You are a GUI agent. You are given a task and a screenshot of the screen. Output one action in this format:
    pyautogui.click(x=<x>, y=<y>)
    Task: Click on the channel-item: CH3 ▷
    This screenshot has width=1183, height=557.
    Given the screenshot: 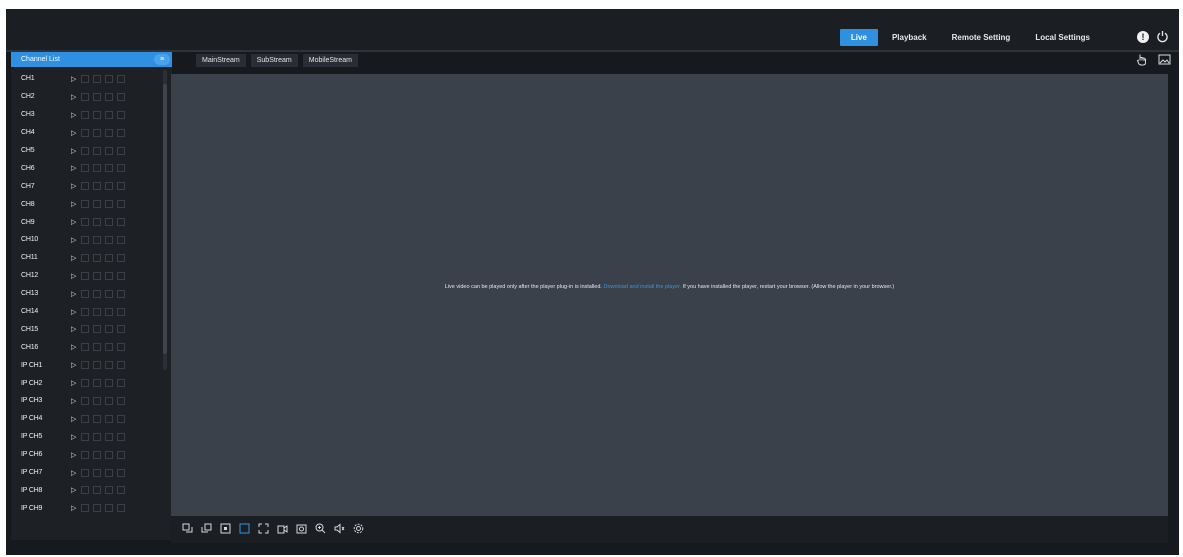 What is the action you would take?
    pyautogui.click(x=86, y=115)
    